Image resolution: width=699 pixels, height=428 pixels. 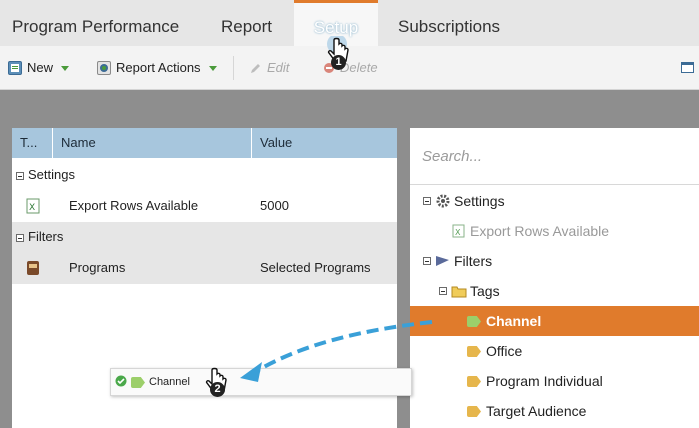 What do you see at coordinates (443, 201) in the screenshot?
I see `gear-icon` at bounding box center [443, 201].